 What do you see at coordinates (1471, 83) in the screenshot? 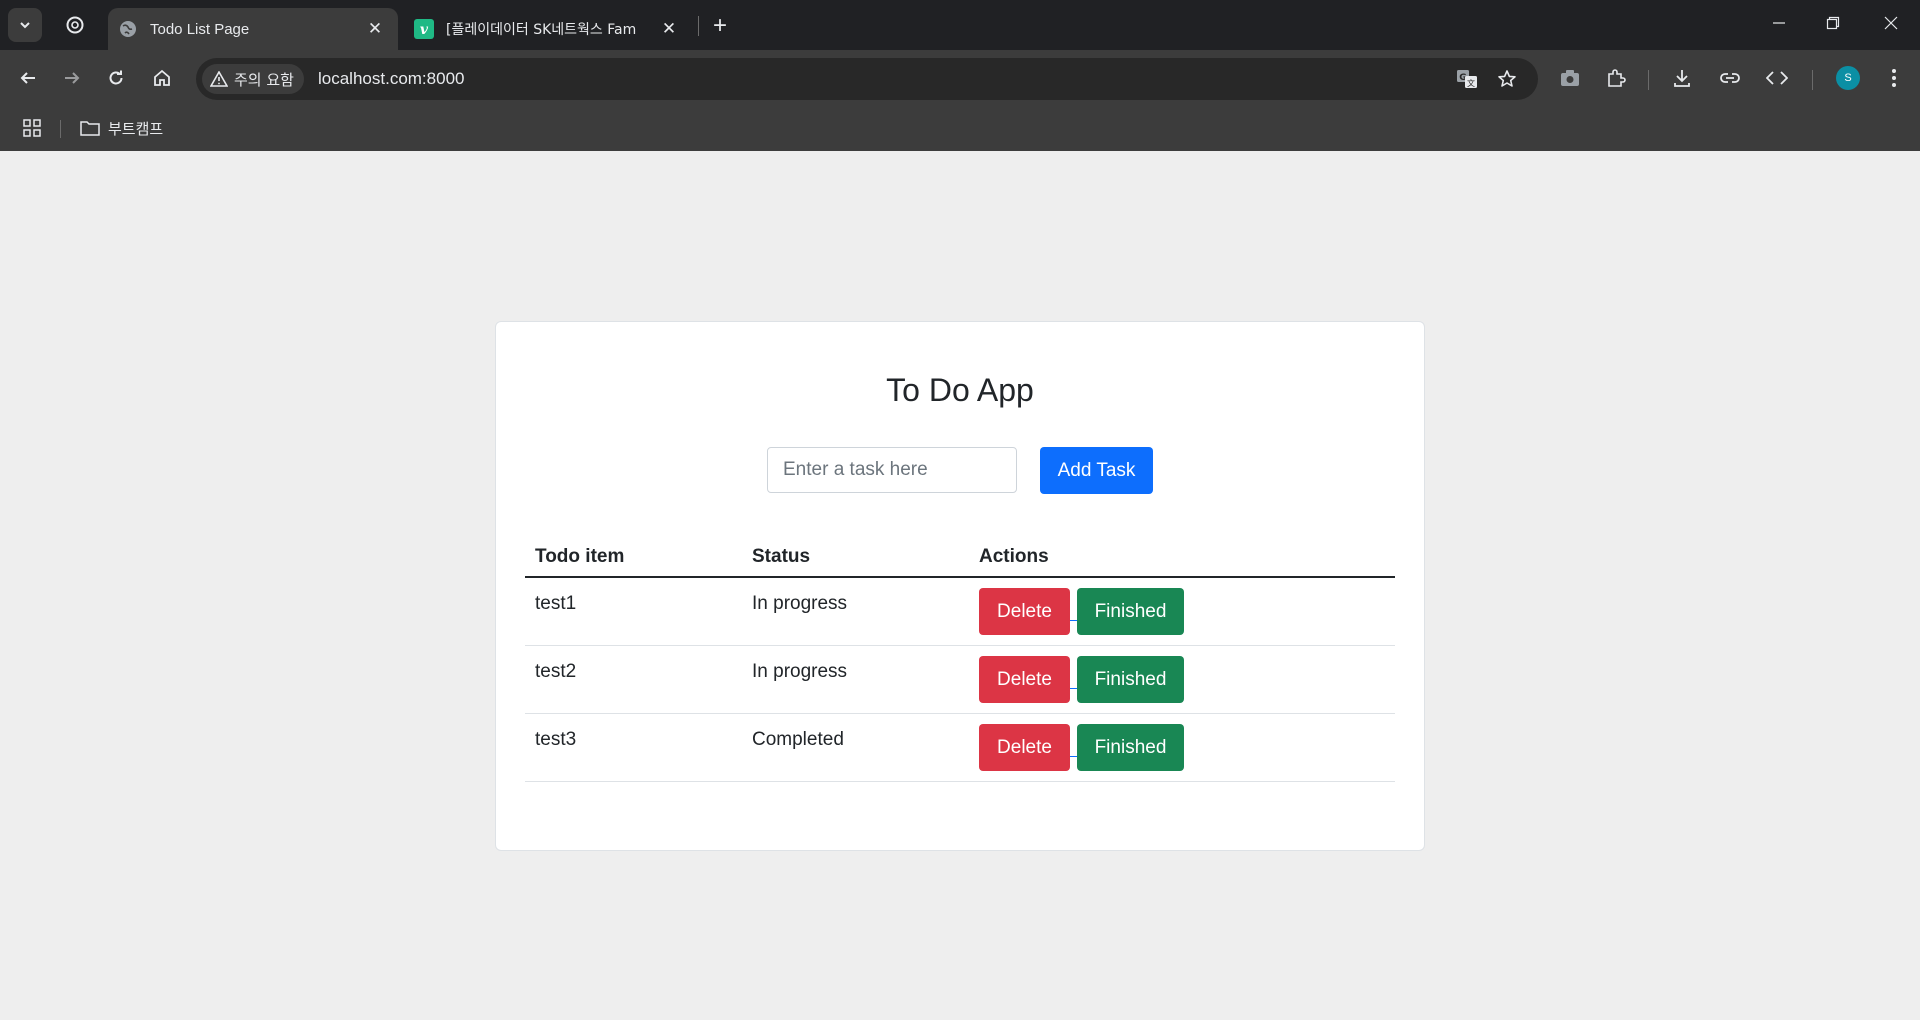
I see `svg-text: 文` at bounding box center [1471, 83].